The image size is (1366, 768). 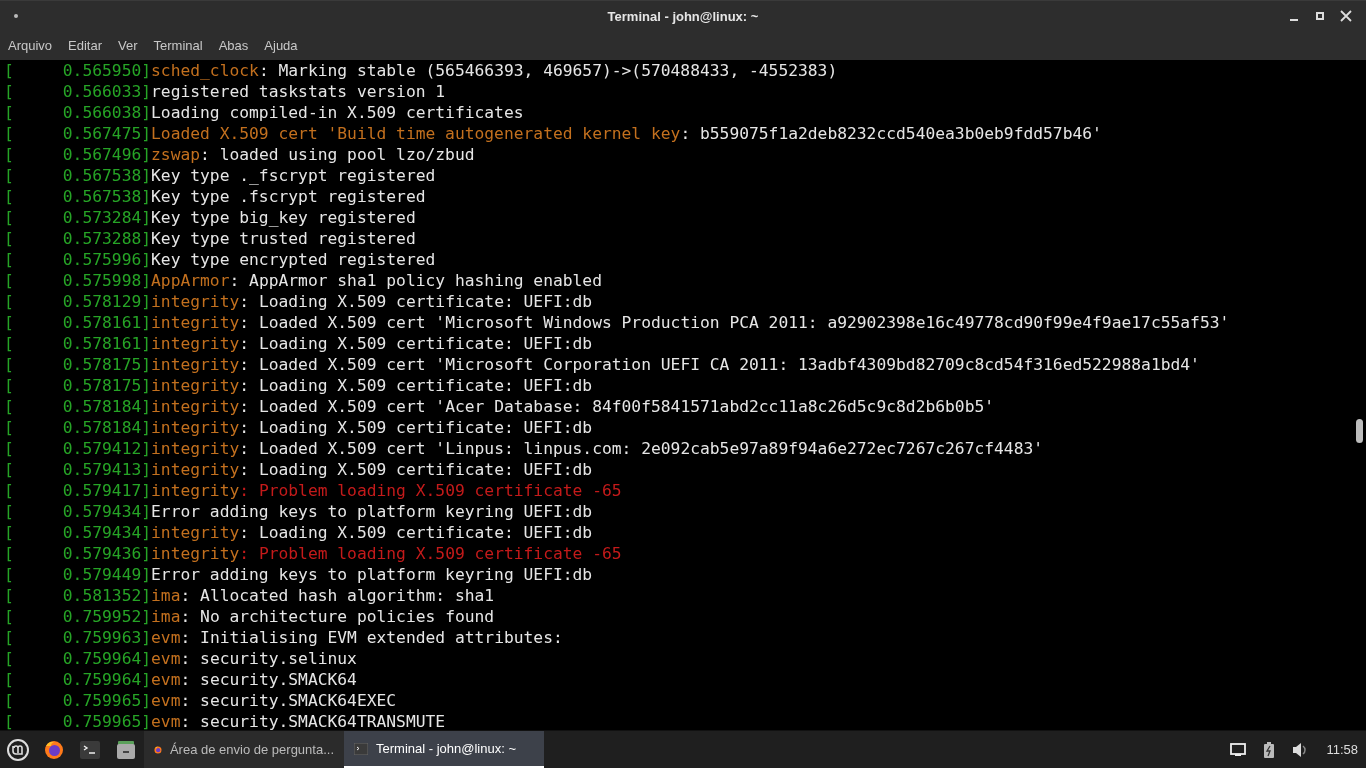 What do you see at coordinates (78, 238) in the screenshot?
I see `timestamp: [ 0.573288]` at bounding box center [78, 238].